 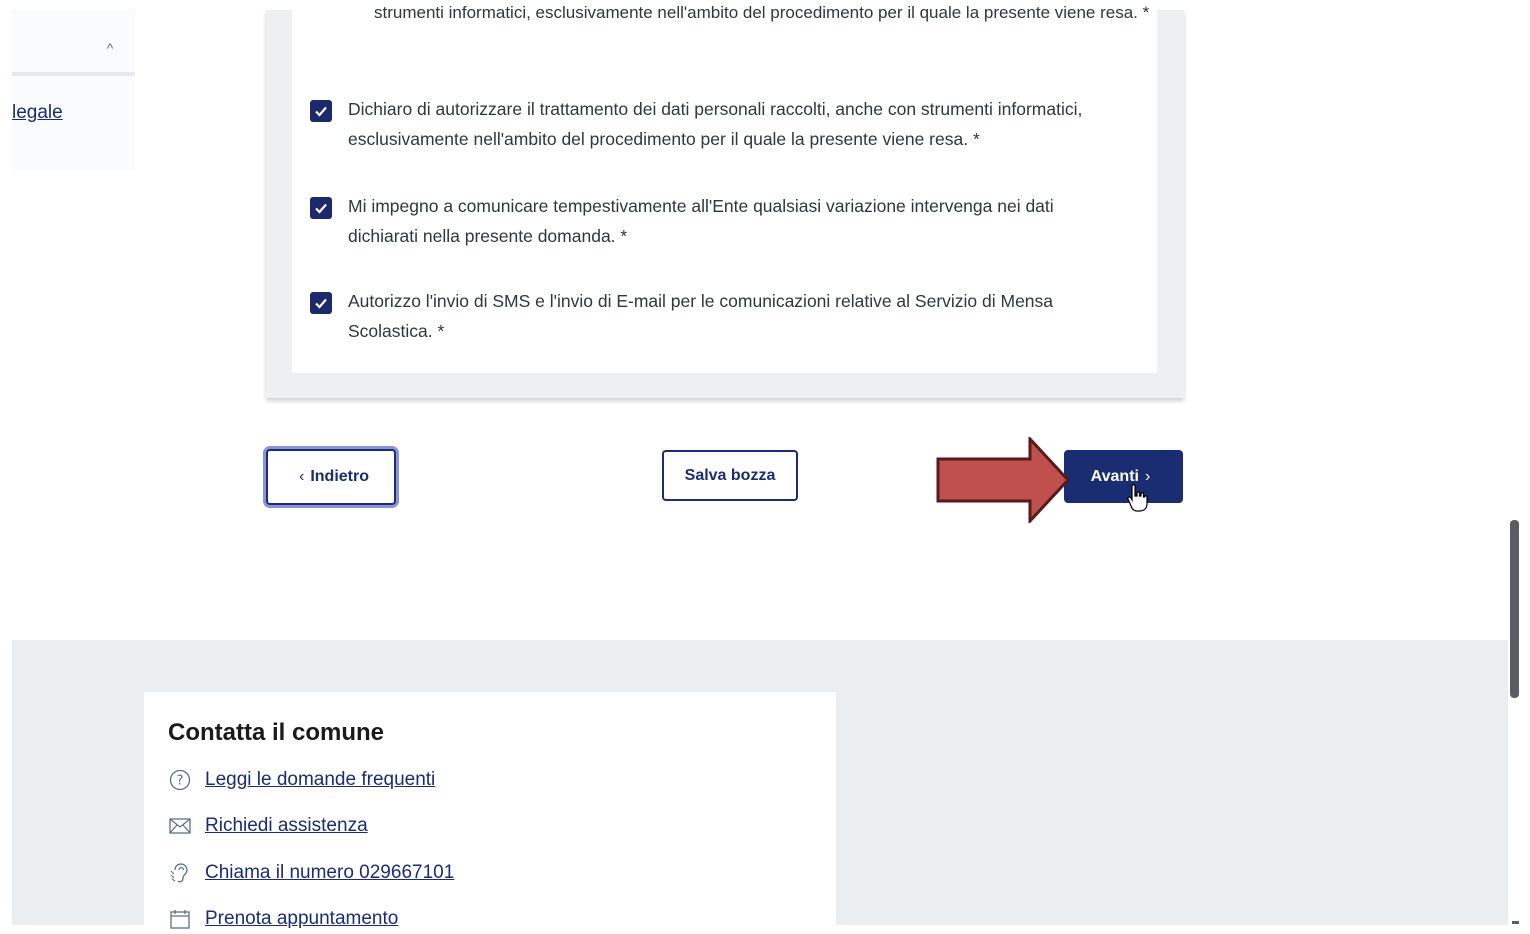 What do you see at coordinates (73, 90) in the screenshot?
I see `sidebar-nav` at bounding box center [73, 90].